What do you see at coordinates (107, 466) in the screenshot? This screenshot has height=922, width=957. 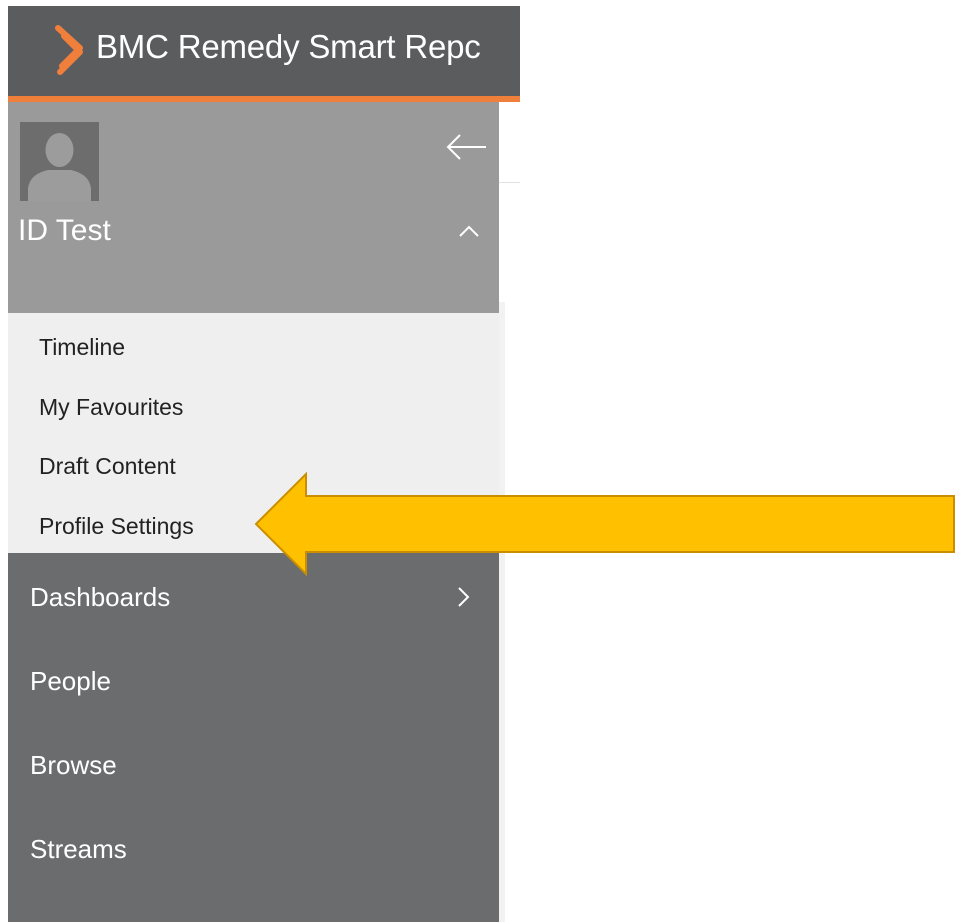 I see `submenu-item-draft-content: Draft Content` at bounding box center [107, 466].